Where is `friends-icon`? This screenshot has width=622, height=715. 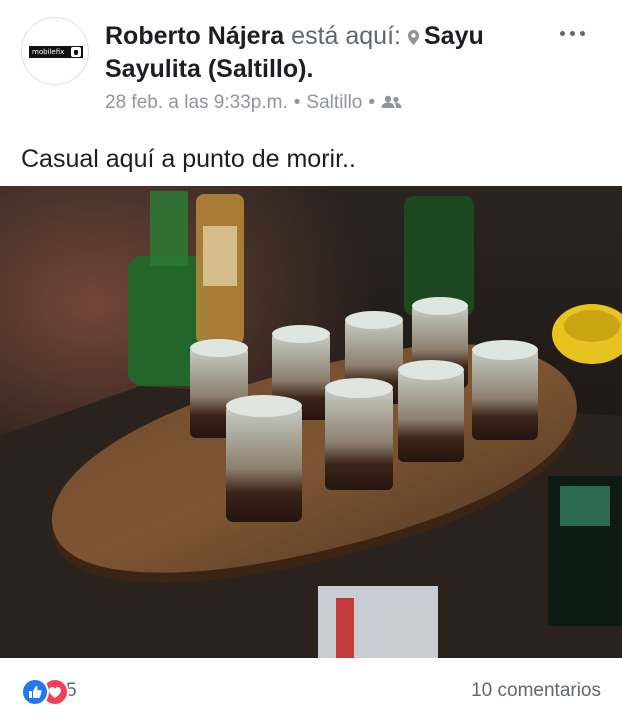
friends-icon is located at coordinates (391, 102).